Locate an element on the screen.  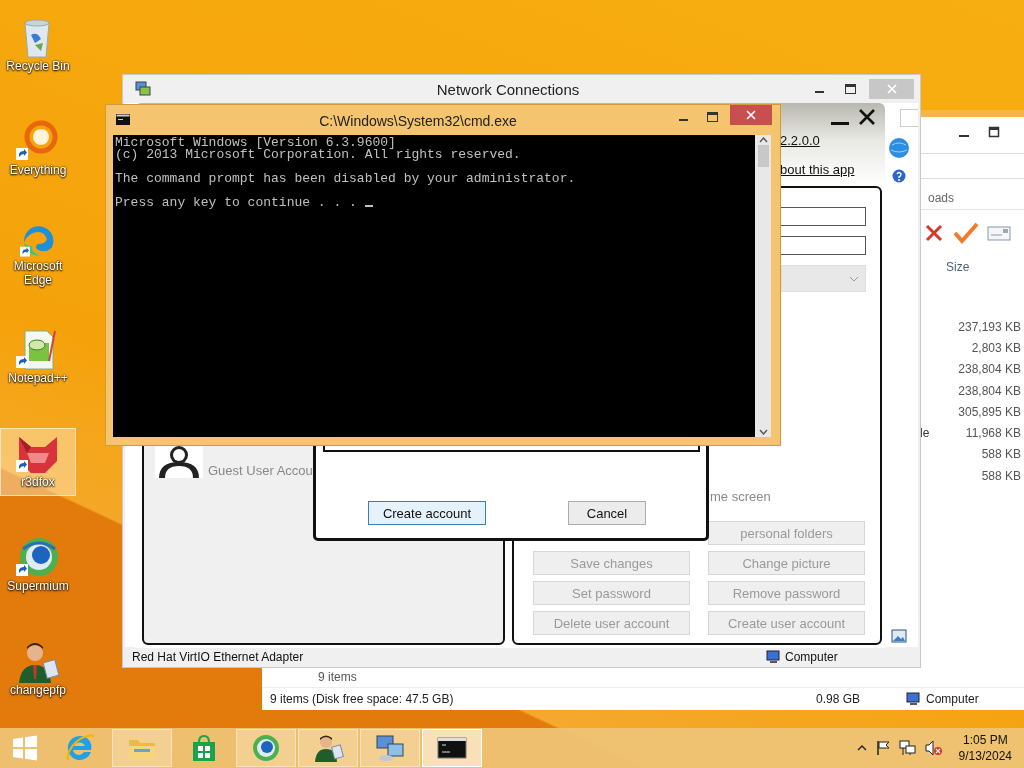
help-icon is located at coordinates (899, 176).